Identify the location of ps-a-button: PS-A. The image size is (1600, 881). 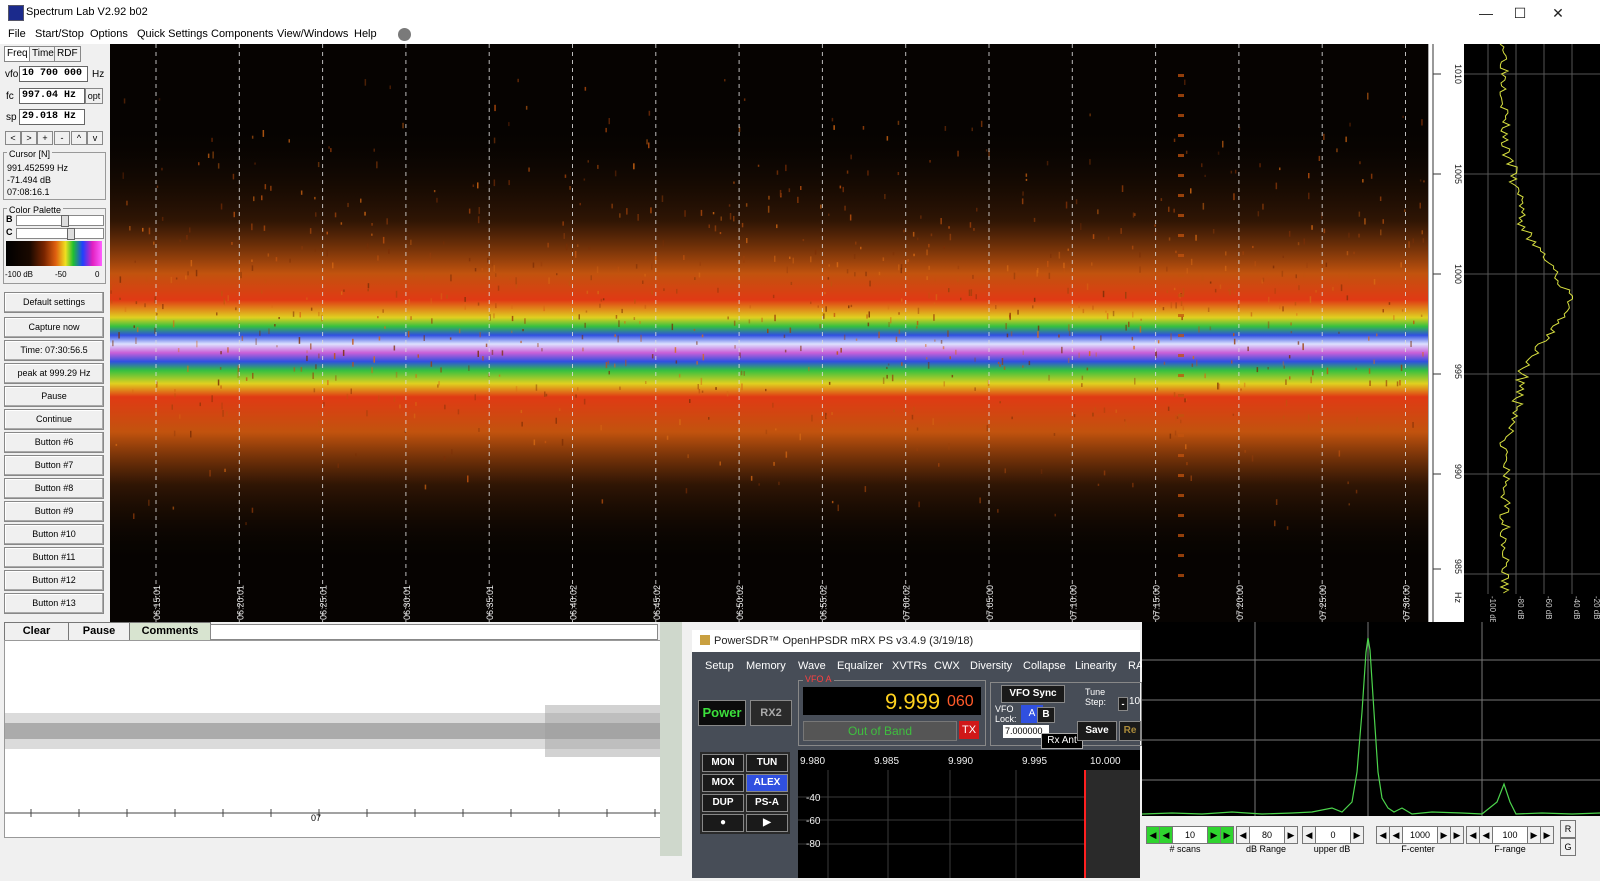
(767, 803).